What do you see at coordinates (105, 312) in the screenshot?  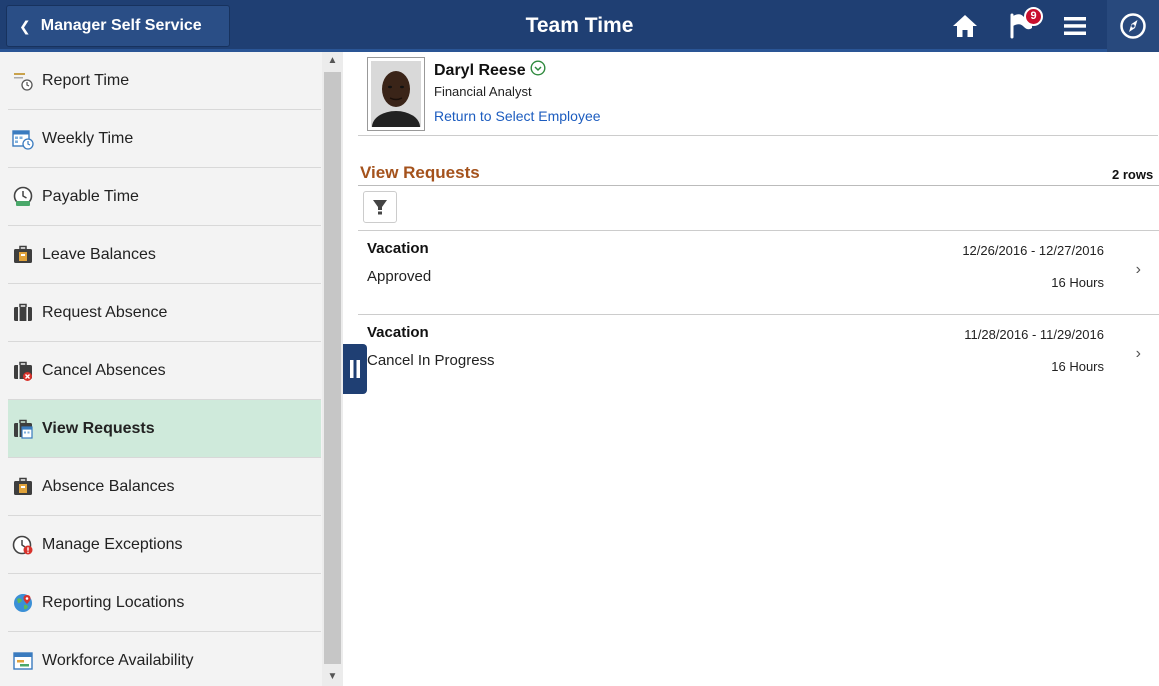 I see `sidebar-item-label: Request Absence` at bounding box center [105, 312].